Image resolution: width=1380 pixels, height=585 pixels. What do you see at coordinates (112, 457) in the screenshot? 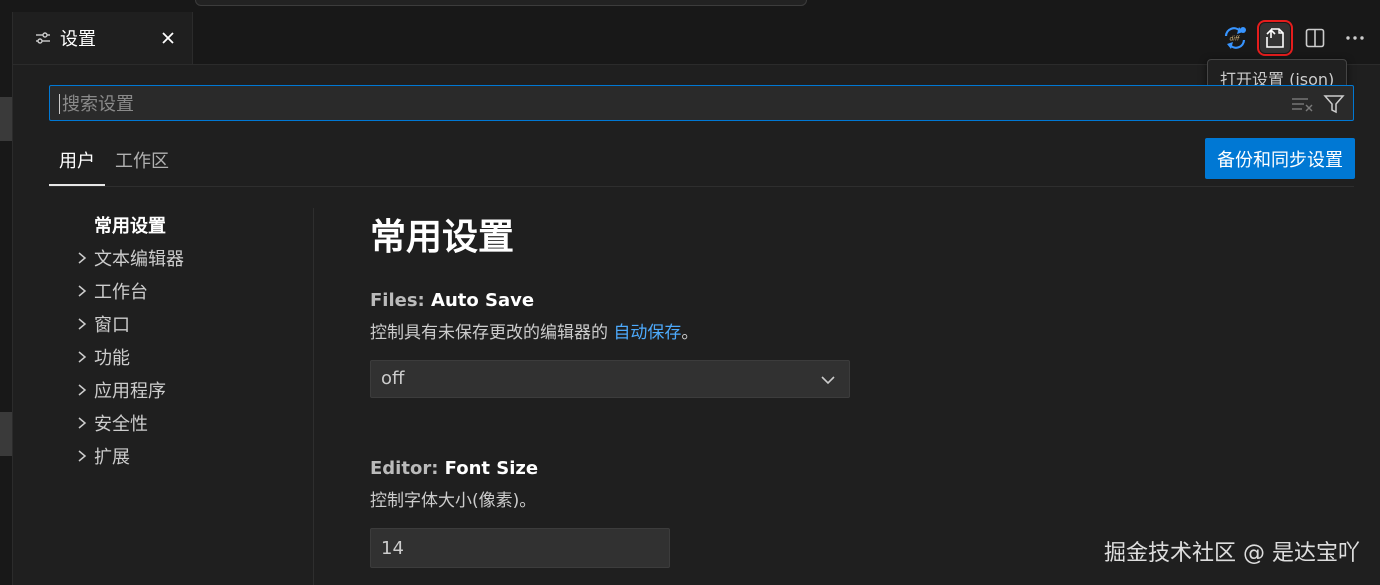
I see `toc-item-label: 扩展` at bounding box center [112, 457].